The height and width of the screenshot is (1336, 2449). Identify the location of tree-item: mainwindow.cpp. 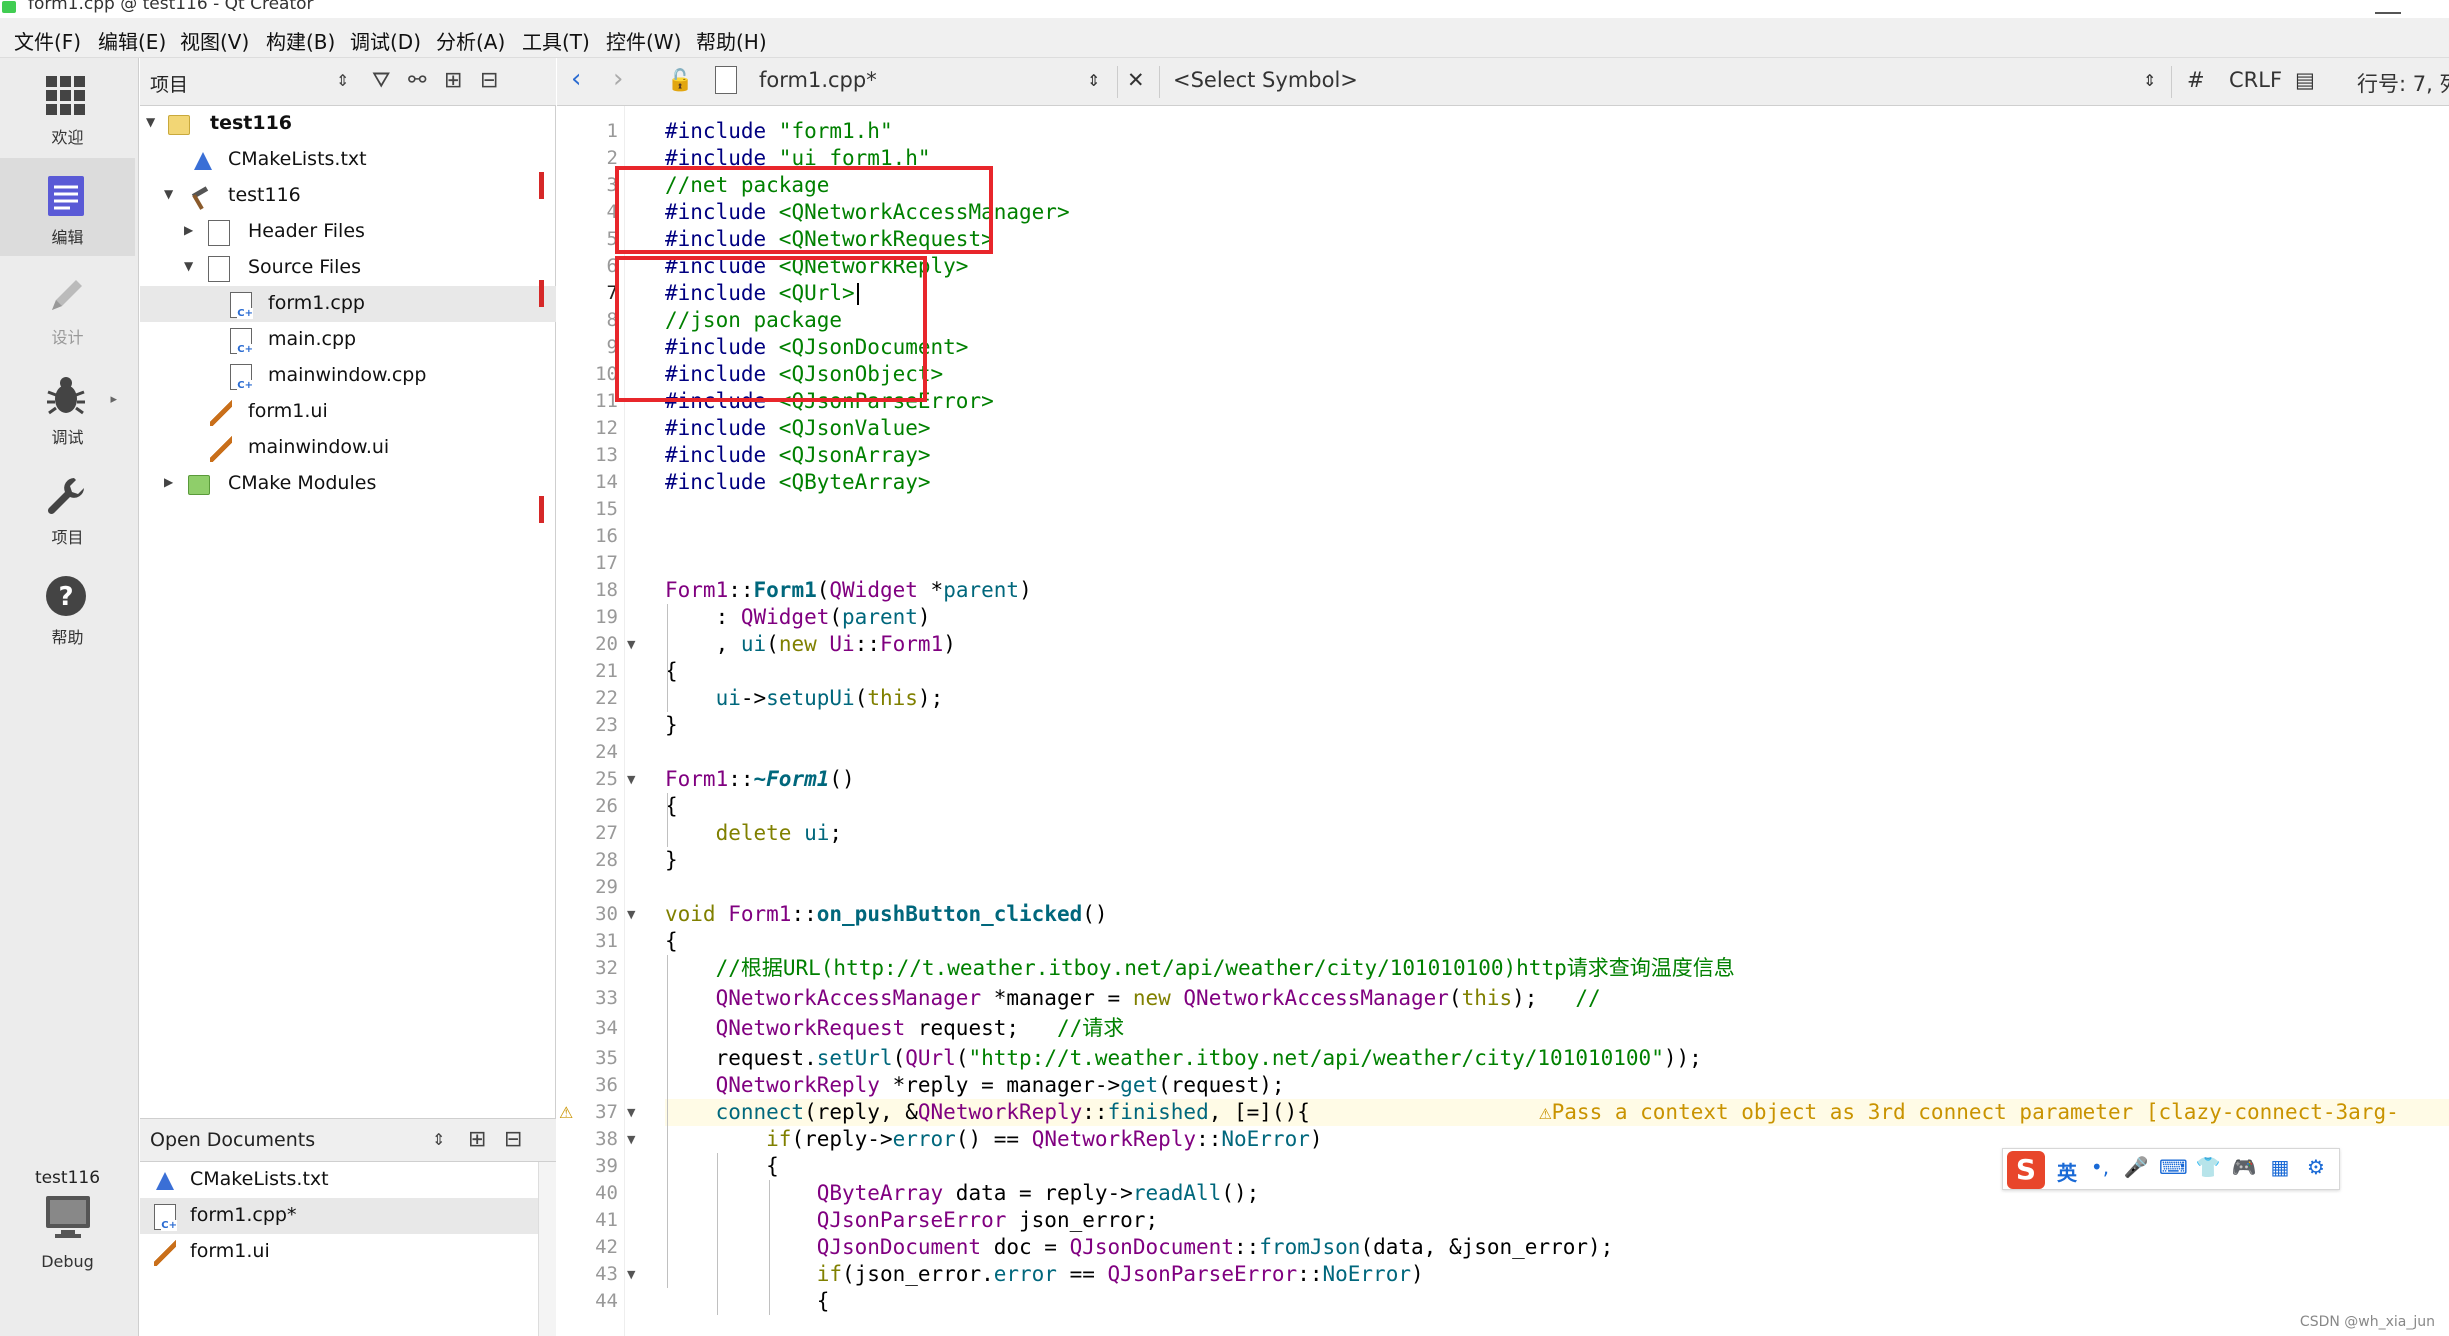
(348, 376).